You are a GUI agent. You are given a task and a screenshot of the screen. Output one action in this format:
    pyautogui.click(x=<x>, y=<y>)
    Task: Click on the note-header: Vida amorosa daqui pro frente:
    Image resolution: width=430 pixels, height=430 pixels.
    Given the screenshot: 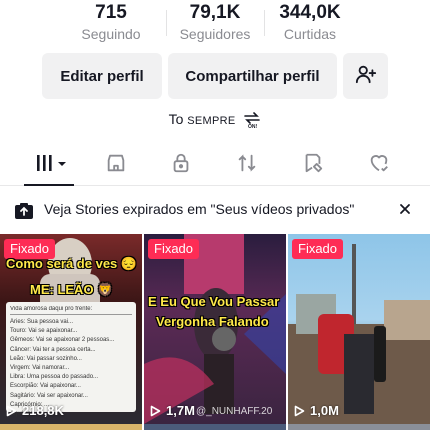 What is the action you would take?
    pyautogui.click(x=71, y=310)
    